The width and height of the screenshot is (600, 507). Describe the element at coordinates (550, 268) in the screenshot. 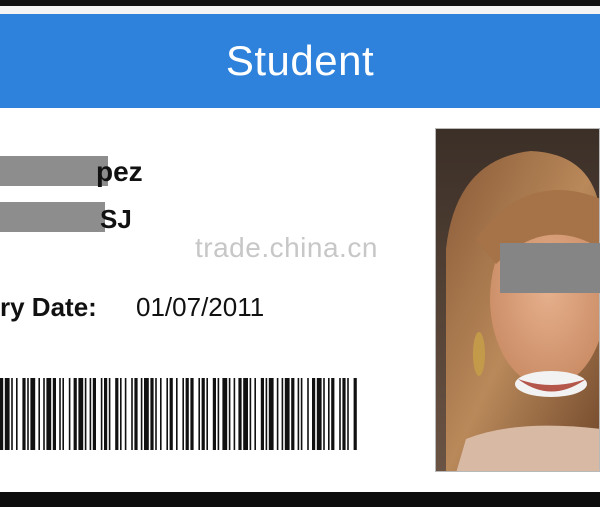

I see `redaction-face` at that location.